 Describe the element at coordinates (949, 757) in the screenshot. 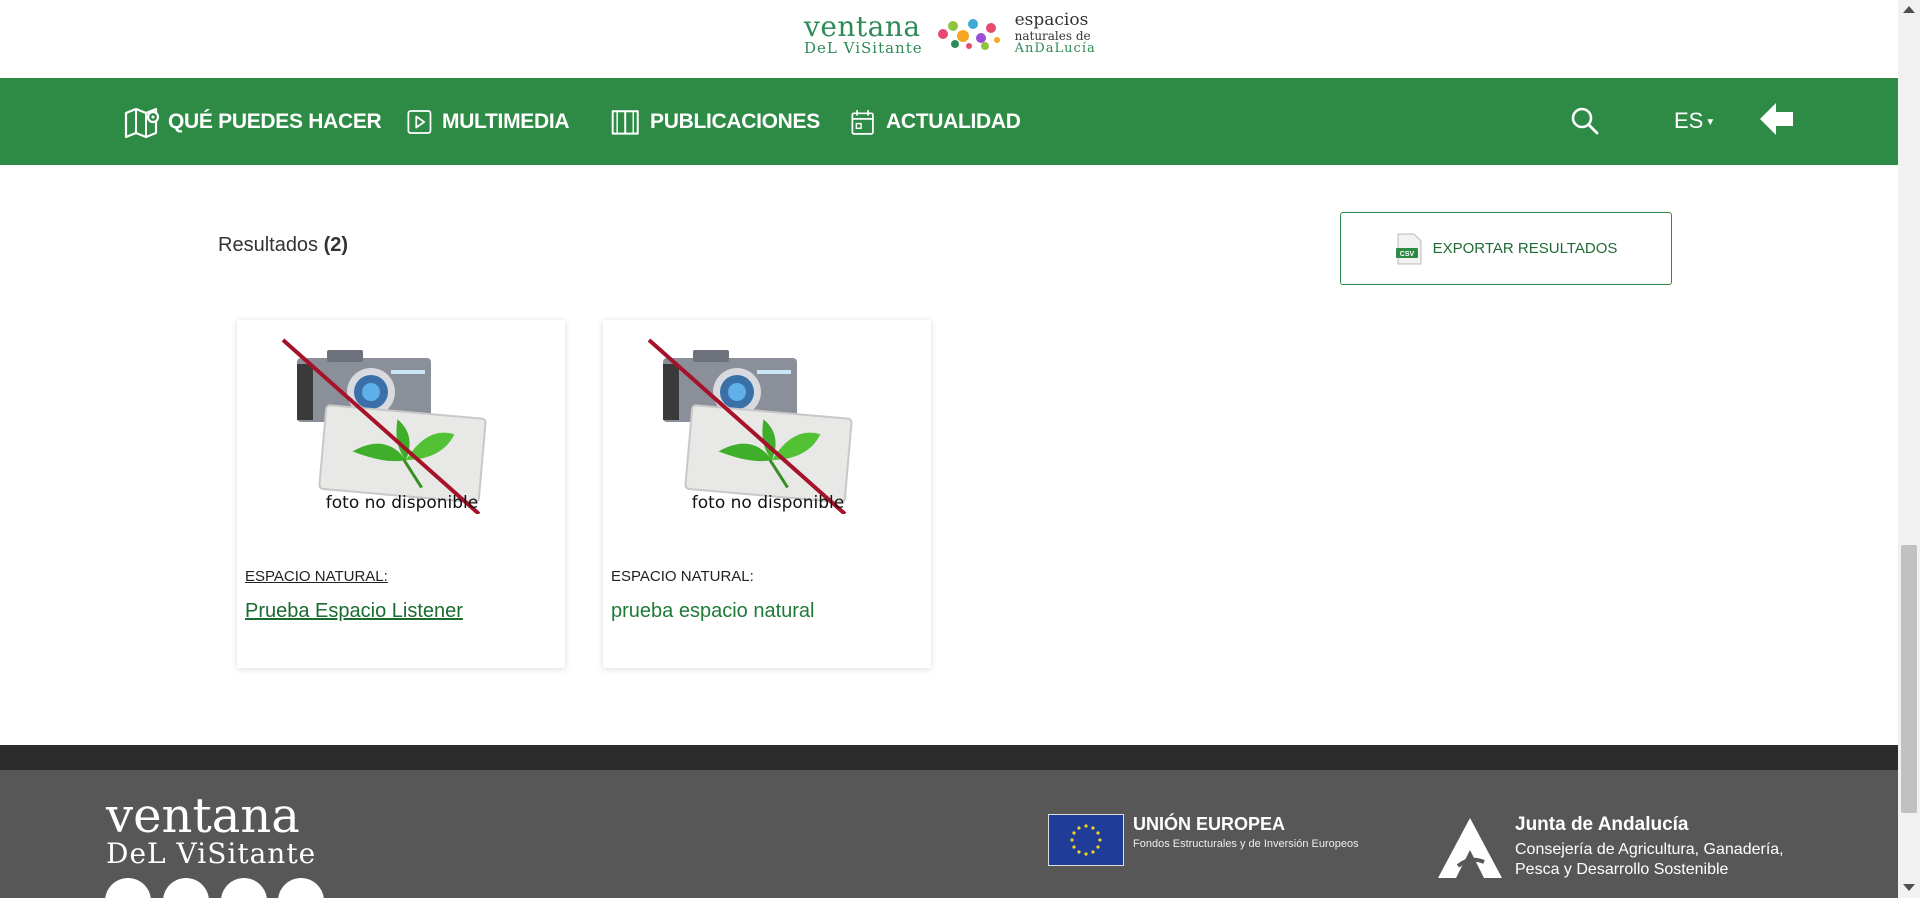

I see `footer-top-band` at that location.